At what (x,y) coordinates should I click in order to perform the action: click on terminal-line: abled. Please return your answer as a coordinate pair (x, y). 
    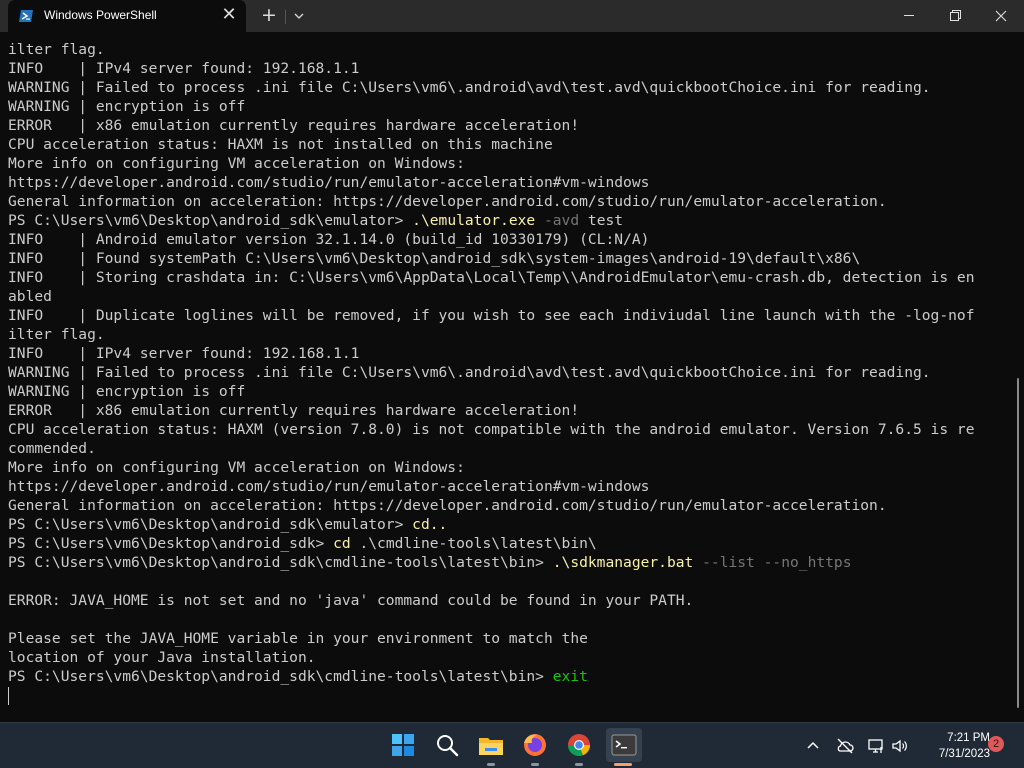
    Looking at the image, I should click on (491, 296).